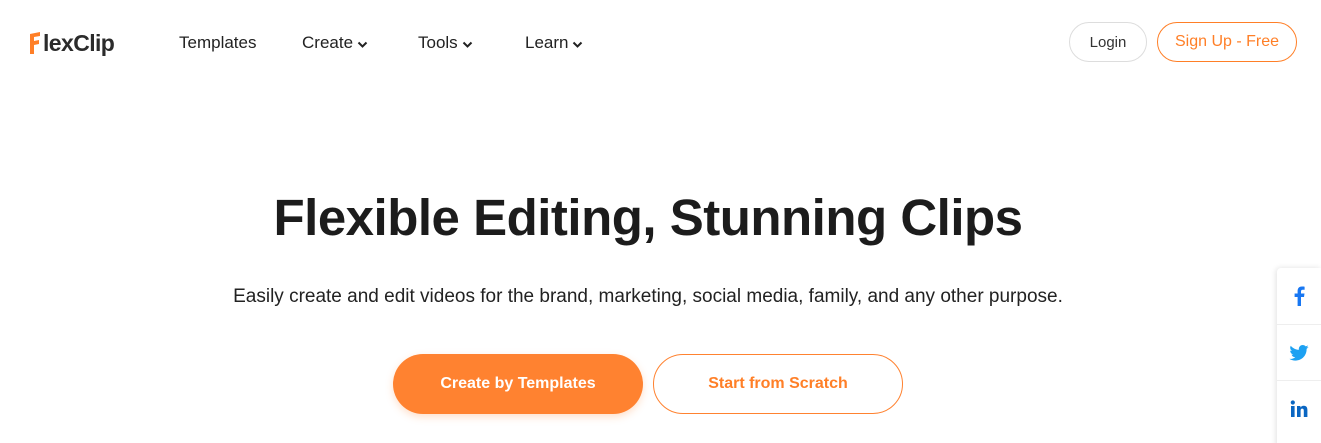  I want to click on flexclip-logo-f-icon, so click(35, 43).